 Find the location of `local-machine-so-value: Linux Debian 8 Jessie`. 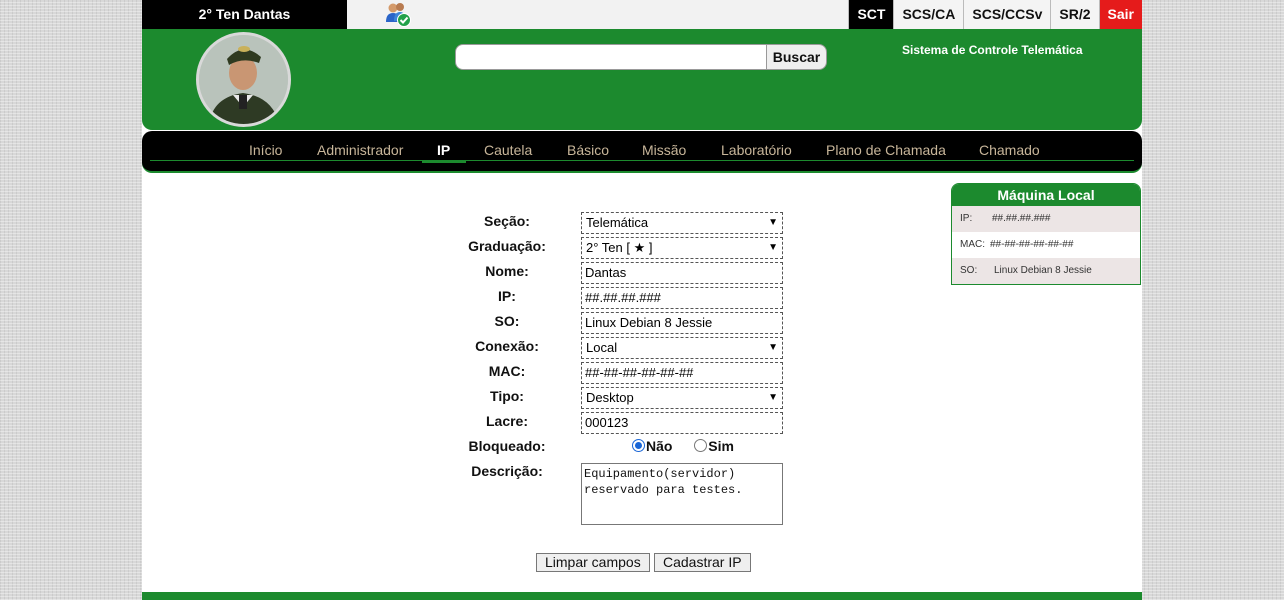

local-machine-so-value: Linux Debian 8 Jessie is located at coordinates (1043, 270).